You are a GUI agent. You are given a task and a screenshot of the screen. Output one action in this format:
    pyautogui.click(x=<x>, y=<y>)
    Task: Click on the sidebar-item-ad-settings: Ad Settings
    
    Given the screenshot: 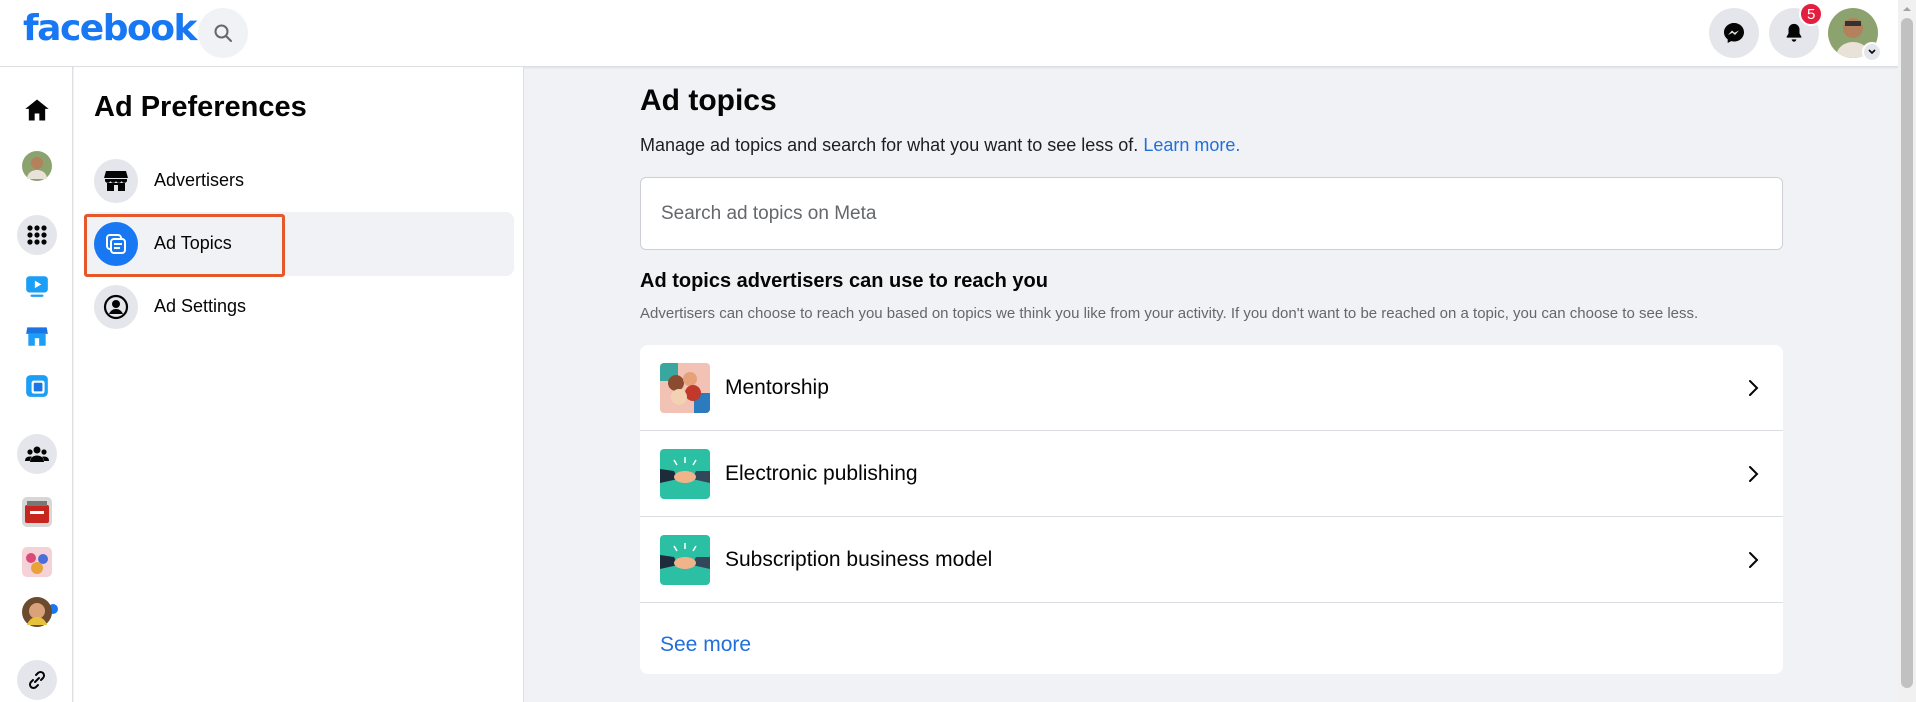 What is the action you would take?
    pyautogui.click(x=299, y=307)
    